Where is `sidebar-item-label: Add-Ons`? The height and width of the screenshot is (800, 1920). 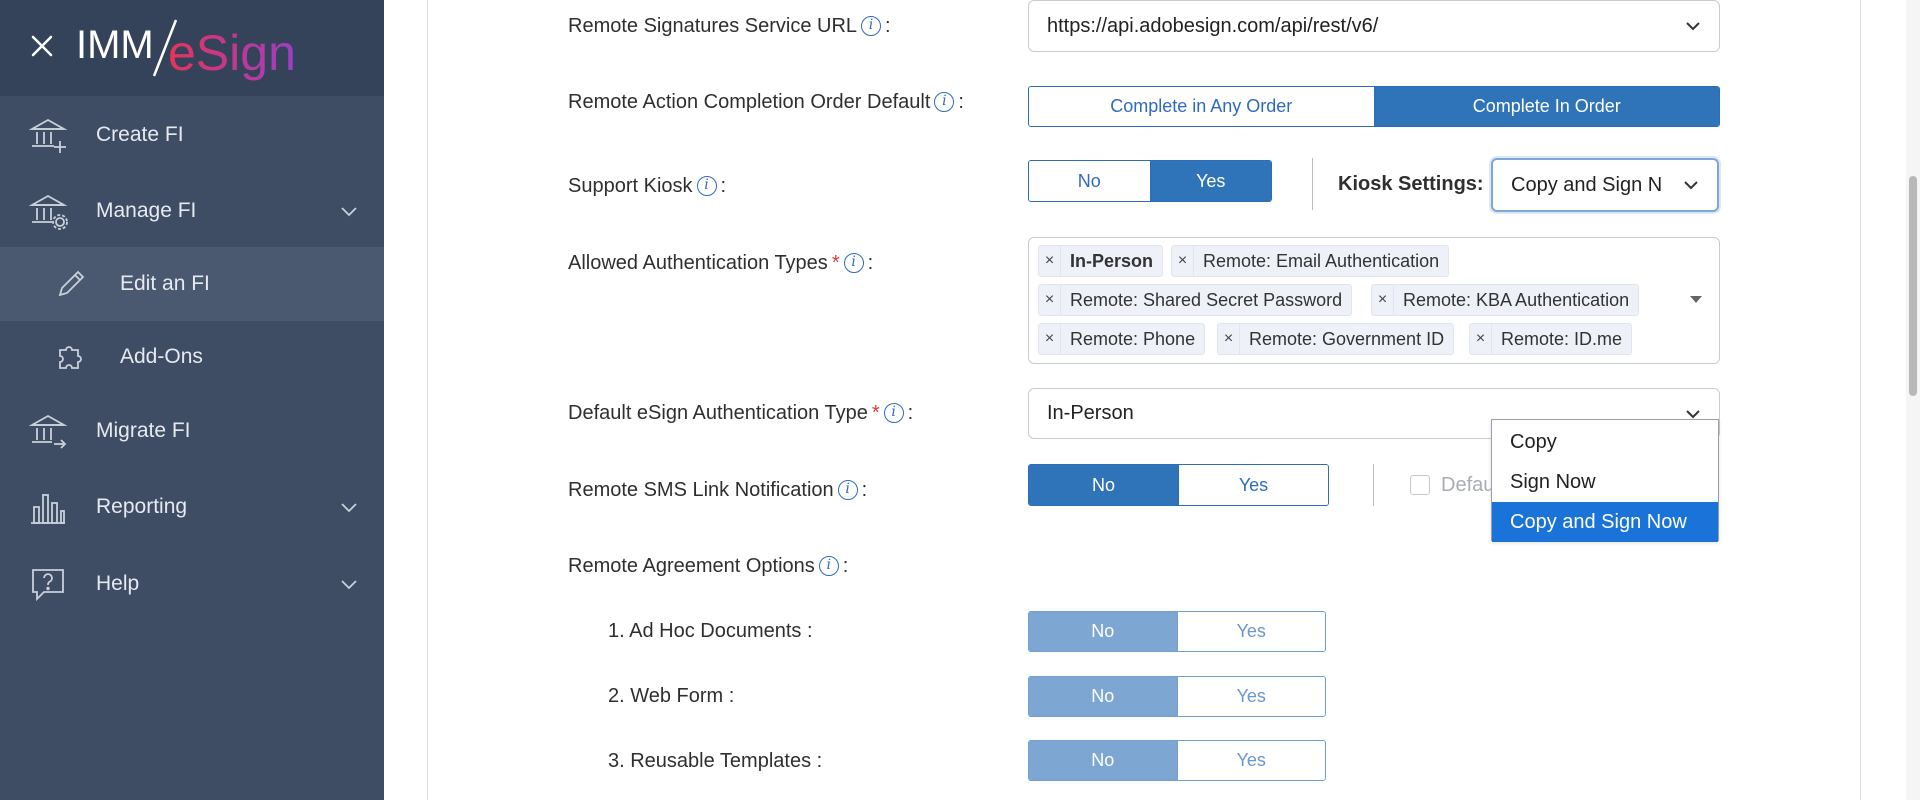
sidebar-item-label: Add-Ons is located at coordinates (161, 356).